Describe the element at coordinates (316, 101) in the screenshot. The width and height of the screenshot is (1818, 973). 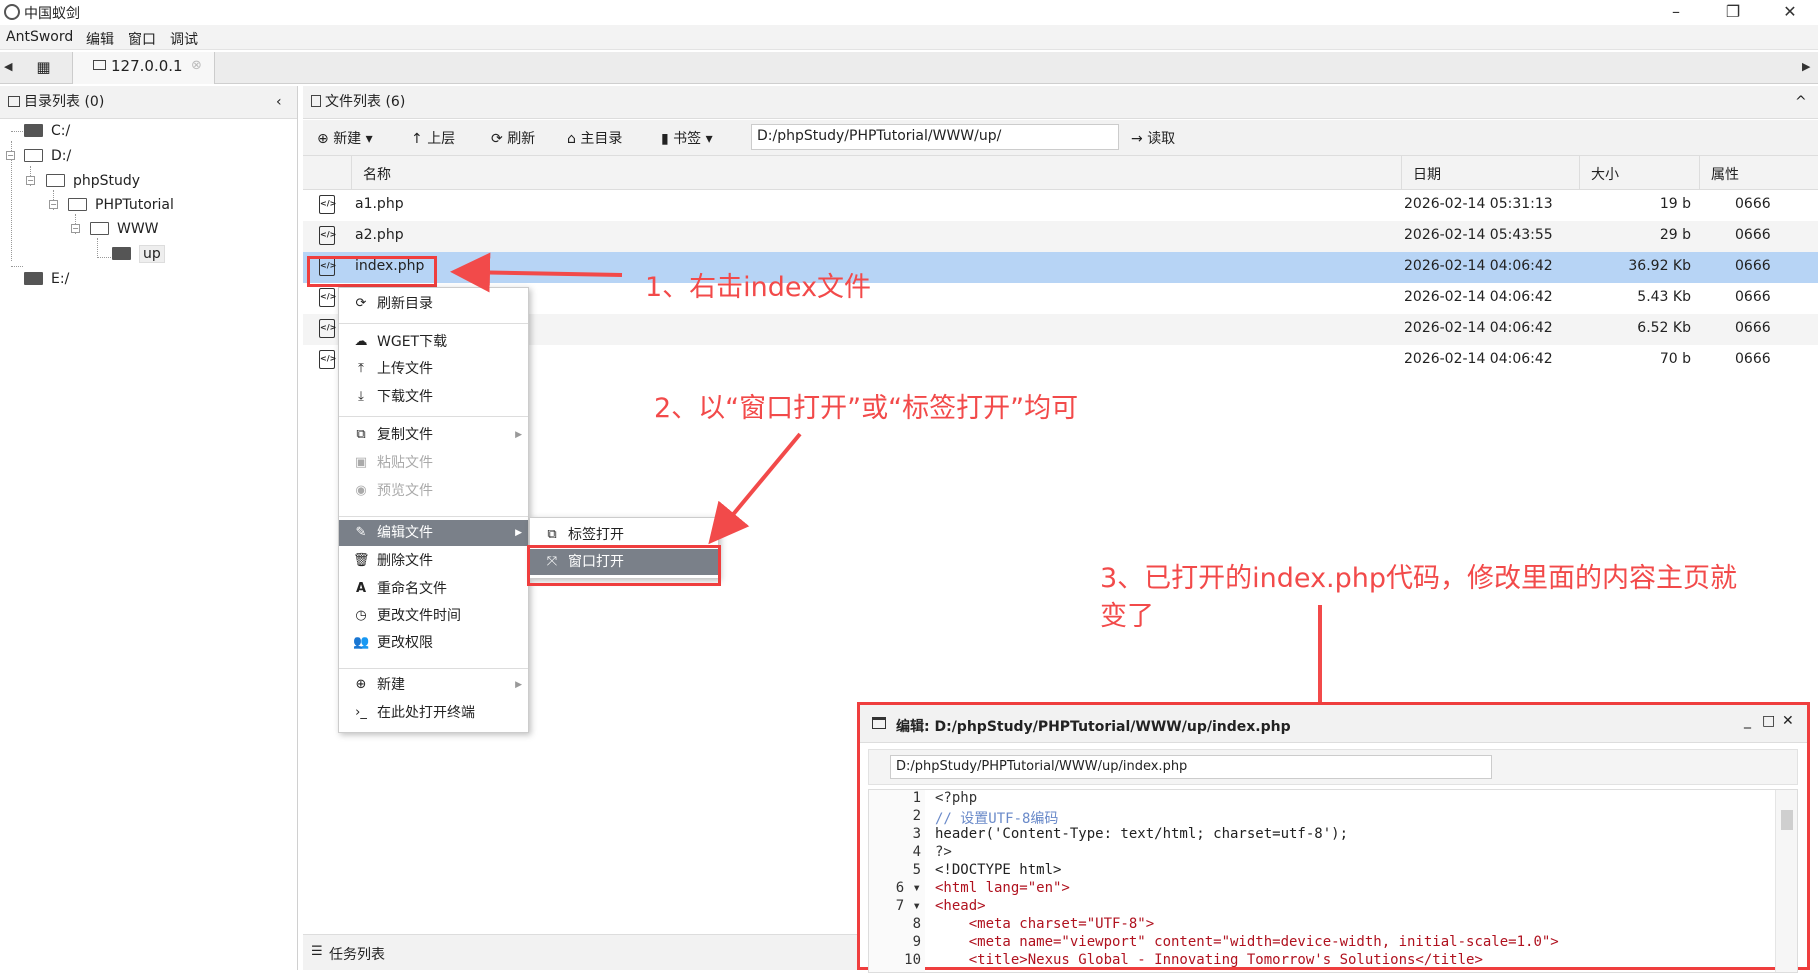
I see `file-icon` at that location.